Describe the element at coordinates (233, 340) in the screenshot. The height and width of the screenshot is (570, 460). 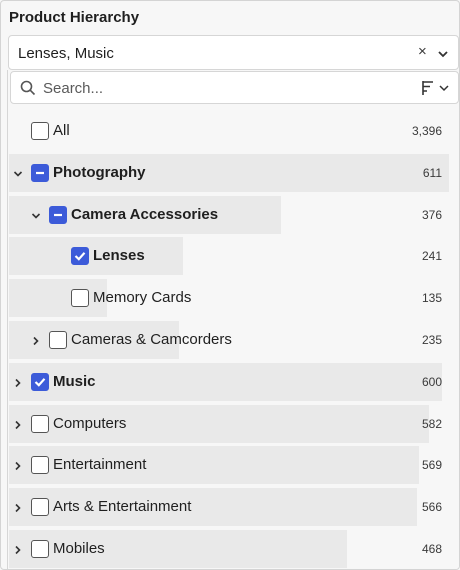
I see `tree-row: Cameras & Camcorders 235` at that location.